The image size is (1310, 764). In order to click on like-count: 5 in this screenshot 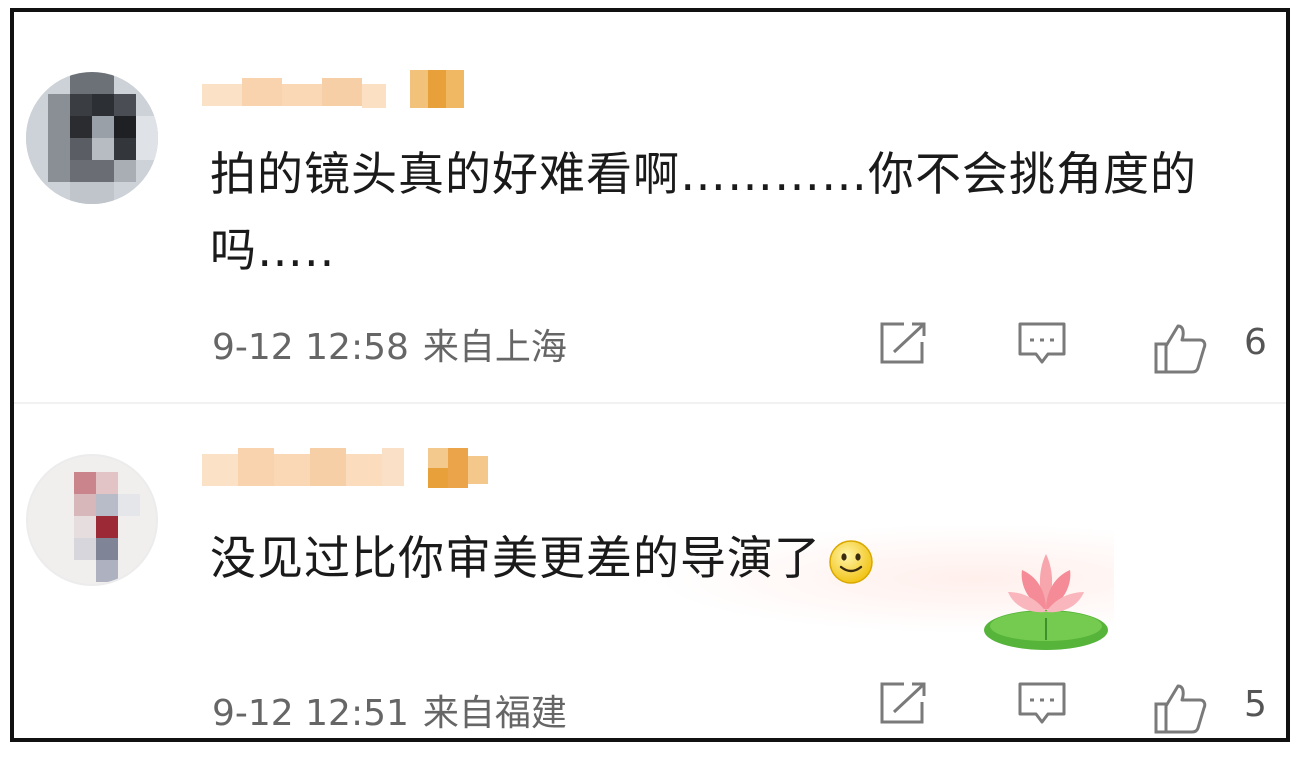, I will do `click(1255, 704)`.